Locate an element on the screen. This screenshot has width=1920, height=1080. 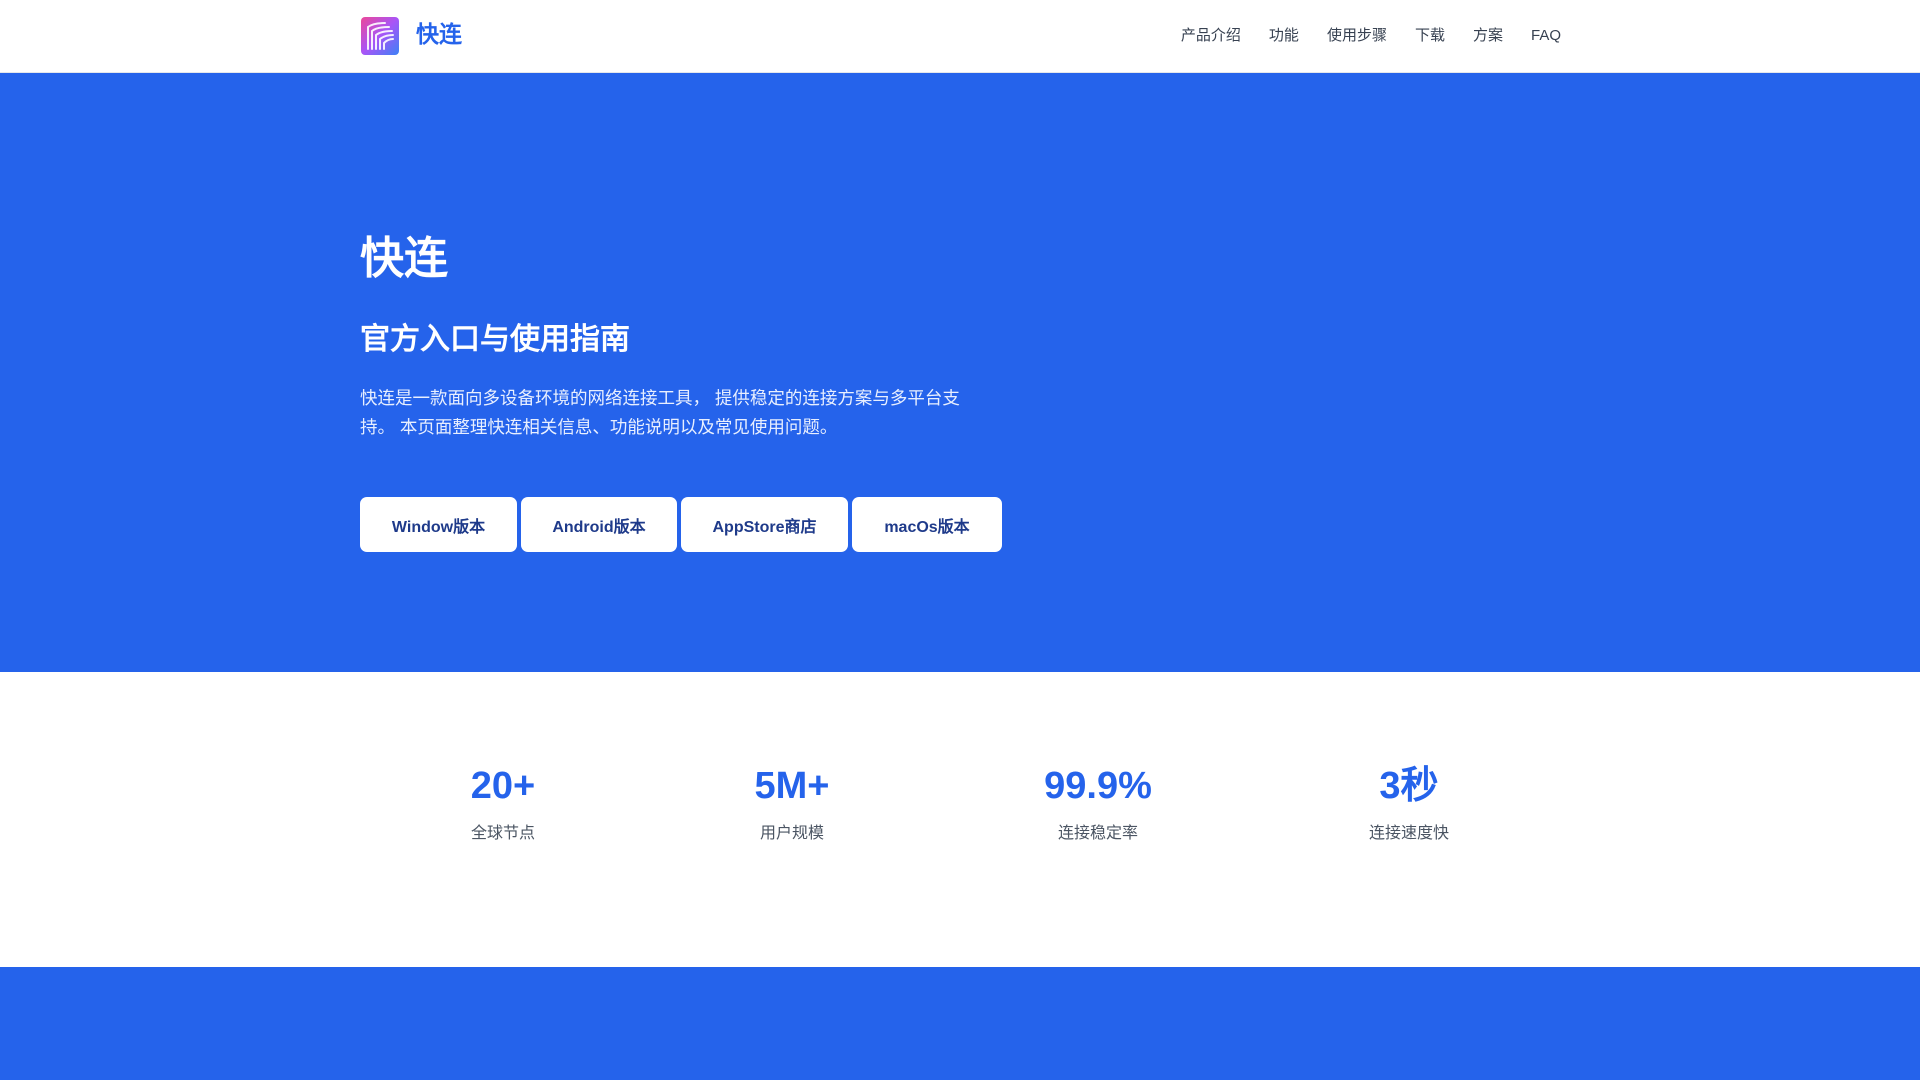
nav-item-plans: 方案 is located at coordinates (1488, 36).